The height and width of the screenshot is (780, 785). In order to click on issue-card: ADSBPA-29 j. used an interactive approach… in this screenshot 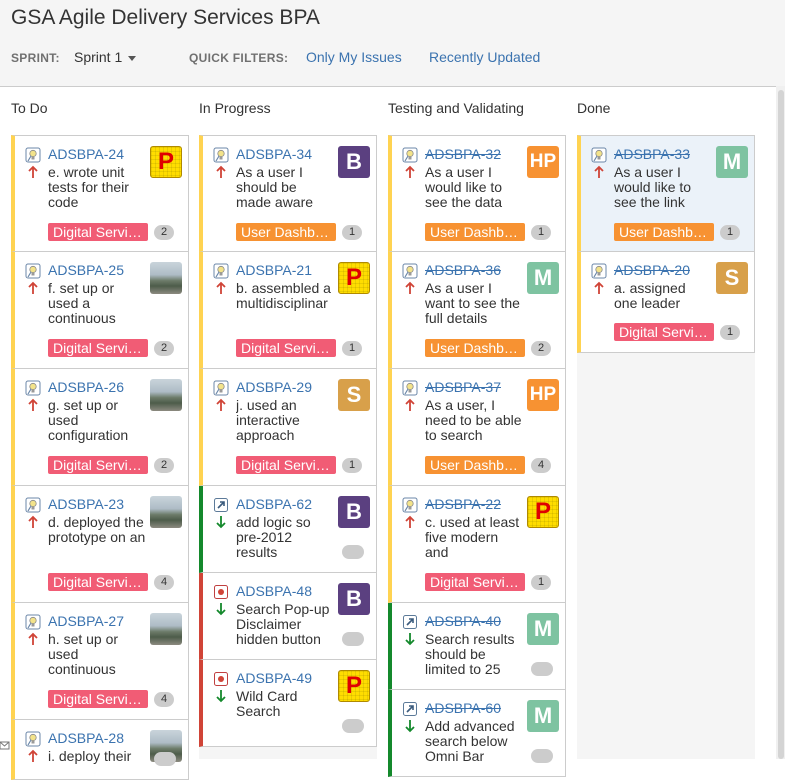, I will do `click(288, 427)`.